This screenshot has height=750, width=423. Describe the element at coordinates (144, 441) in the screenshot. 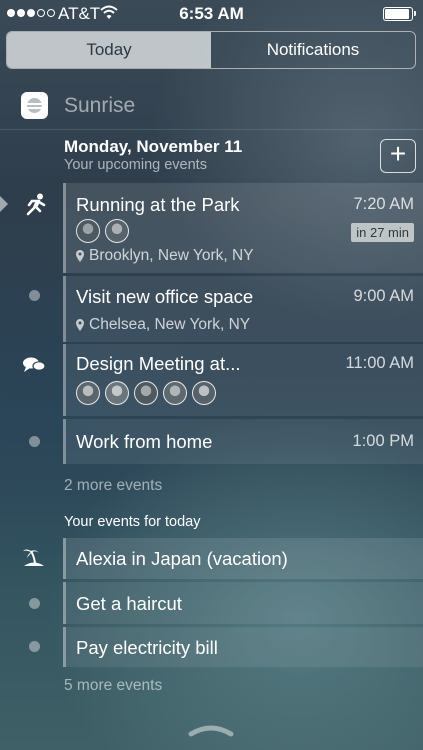

I see `event-title: Work from home` at that location.